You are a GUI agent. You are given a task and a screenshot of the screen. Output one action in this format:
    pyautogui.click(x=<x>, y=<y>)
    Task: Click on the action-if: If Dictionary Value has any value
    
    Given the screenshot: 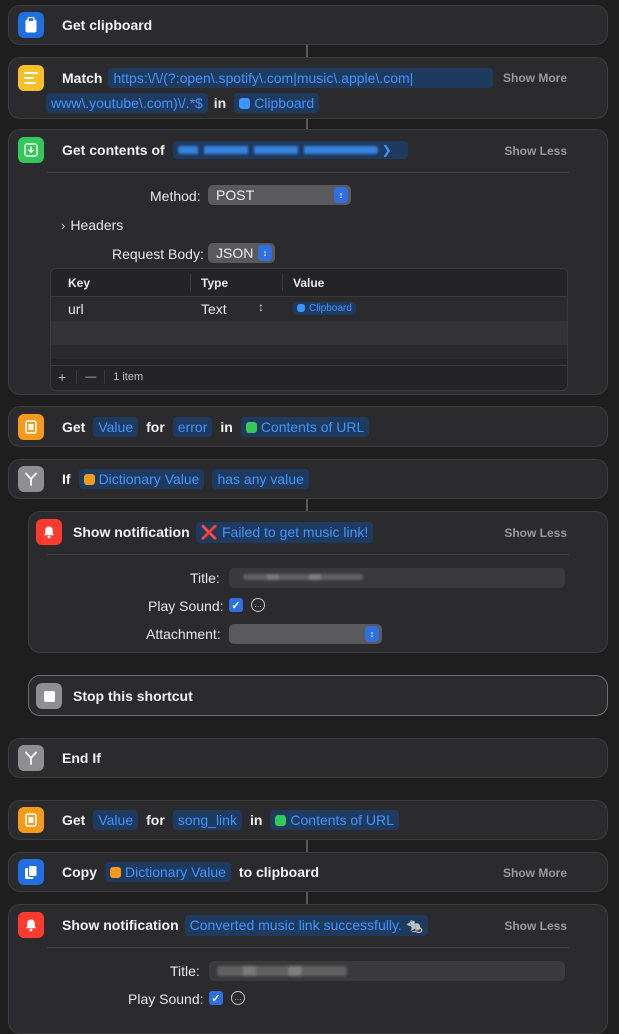 What is the action you would take?
    pyautogui.click(x=308, y=479)
    